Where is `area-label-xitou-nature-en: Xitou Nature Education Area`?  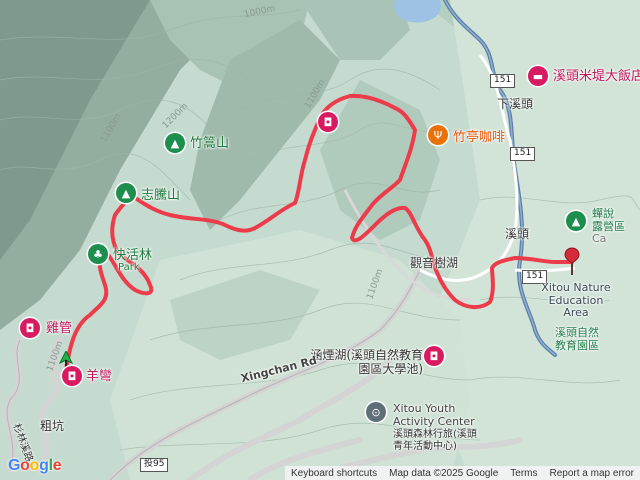
area-label-xitou-nature-en: Xitou Nature Education Area is located at coordinates (576, 300).